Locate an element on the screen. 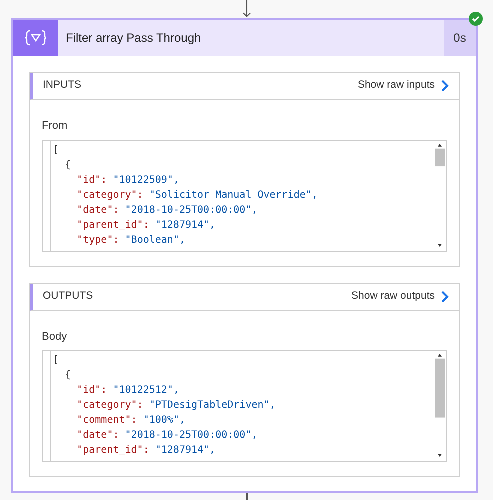 The image size is (493, 500). duration-label: 0s is located at coordinates (460, 38).